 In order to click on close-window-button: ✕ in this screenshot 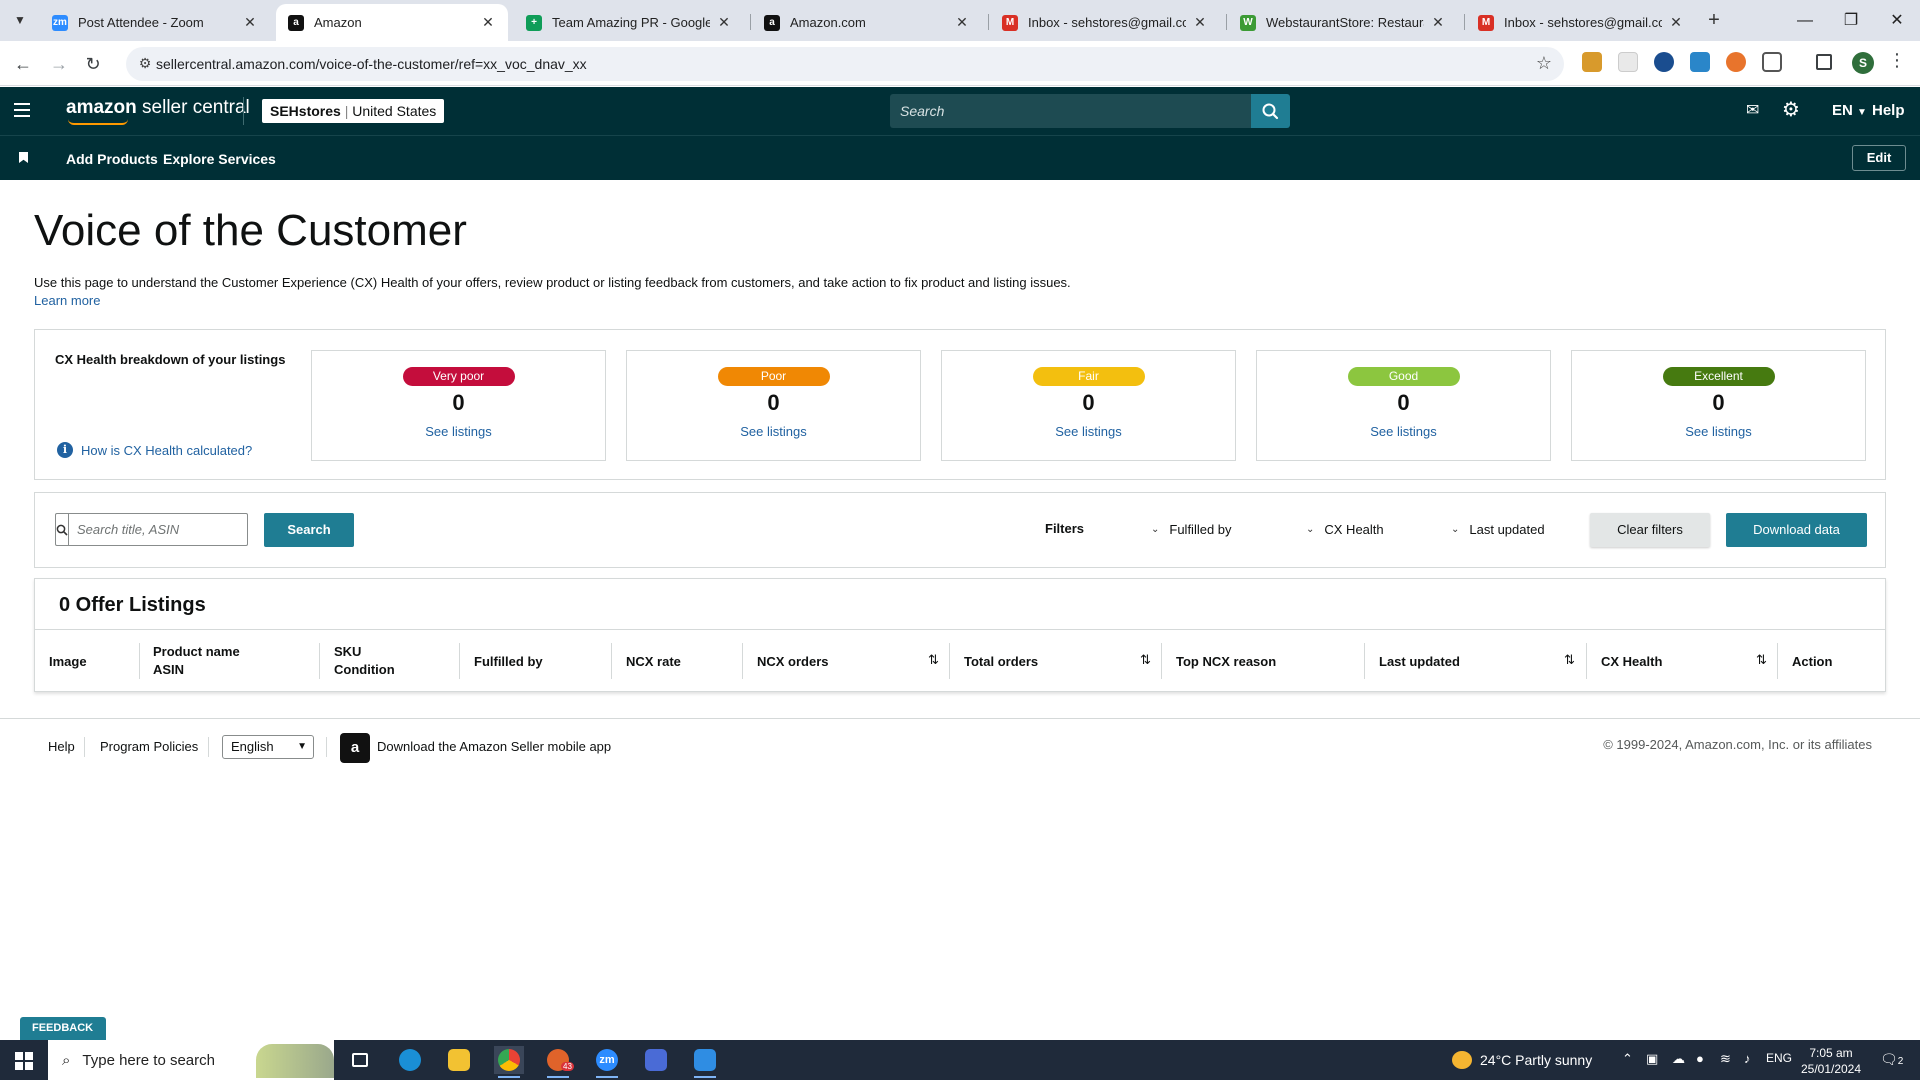, I will do `click(1897, 20)`.